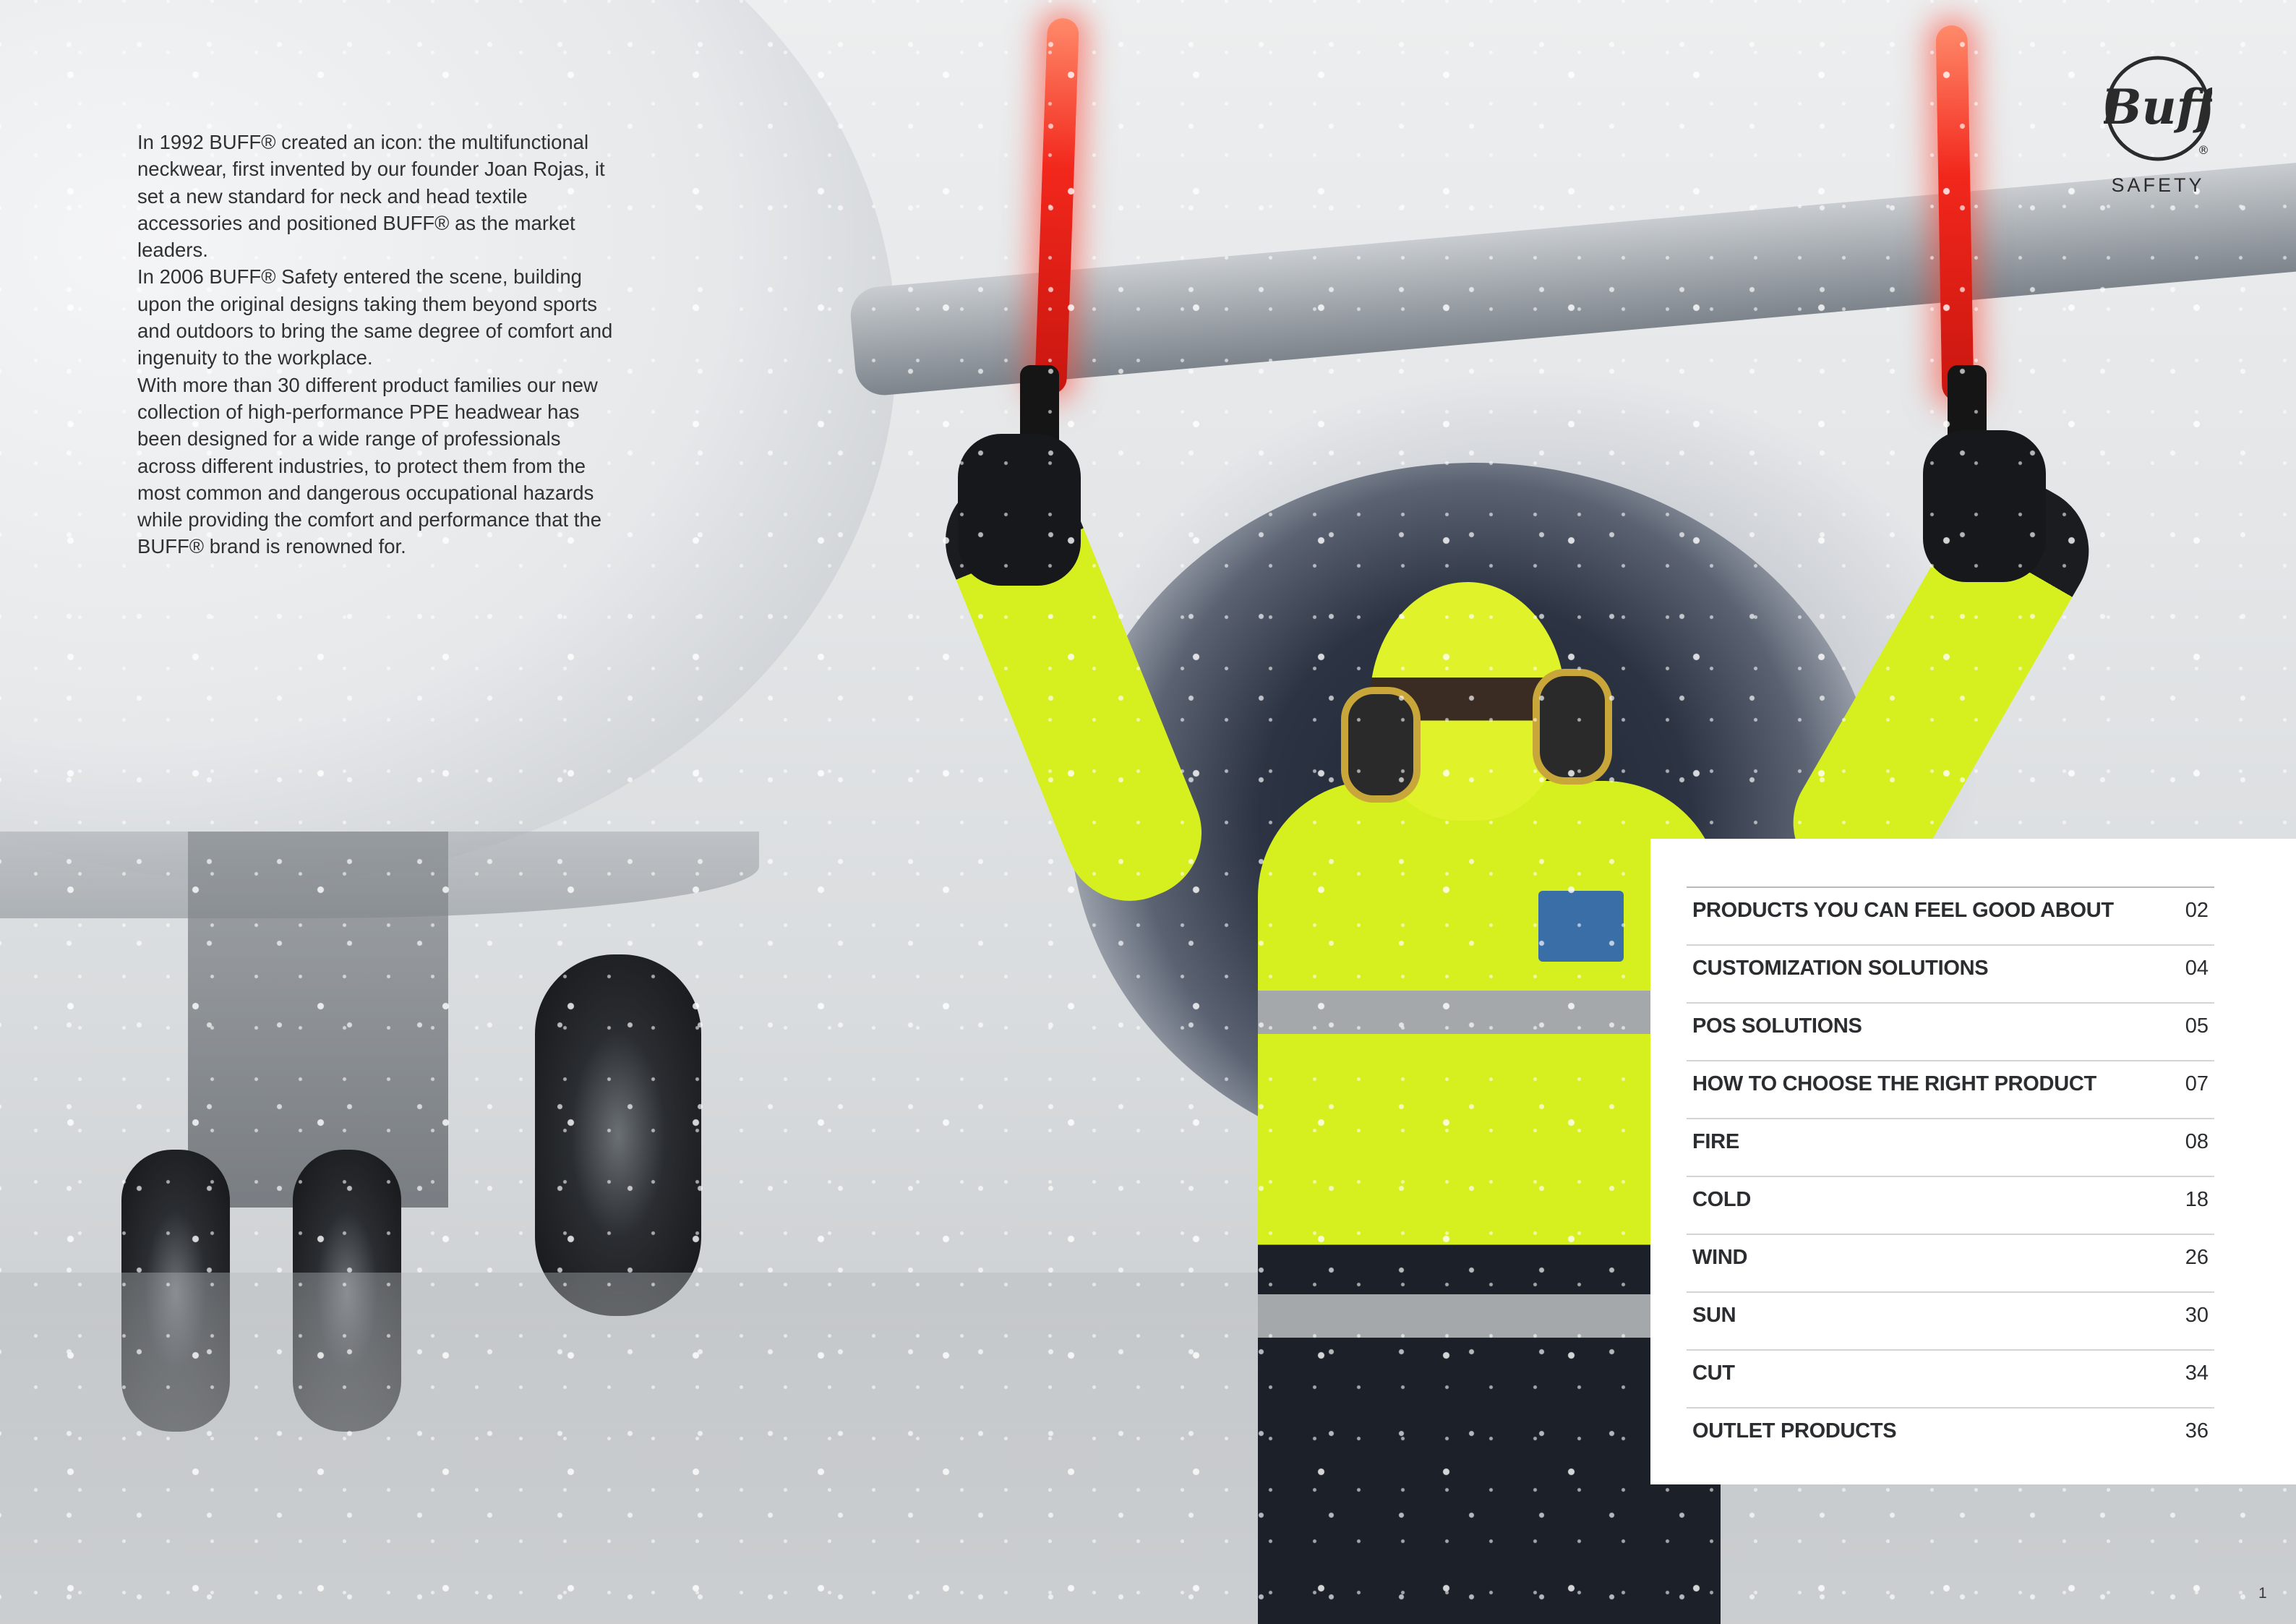 This screenshot has width=2296, height=1624. I want to click on toc-item-label: OUTLET PRODUCTS, so click(1794, 1431).